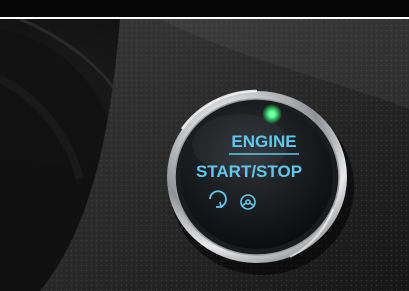 The height and width of the screenshot is (291, 409). I want to click on start-stop-label: START/STOP, so click(249, 171).